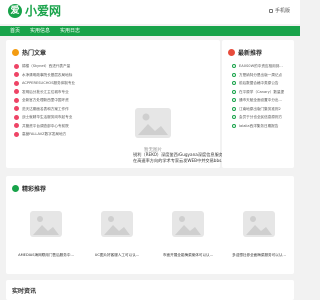 The image size is (320, 300). I want to click on list-item: 在平原学（Canary）数量提, so click(261, 92).